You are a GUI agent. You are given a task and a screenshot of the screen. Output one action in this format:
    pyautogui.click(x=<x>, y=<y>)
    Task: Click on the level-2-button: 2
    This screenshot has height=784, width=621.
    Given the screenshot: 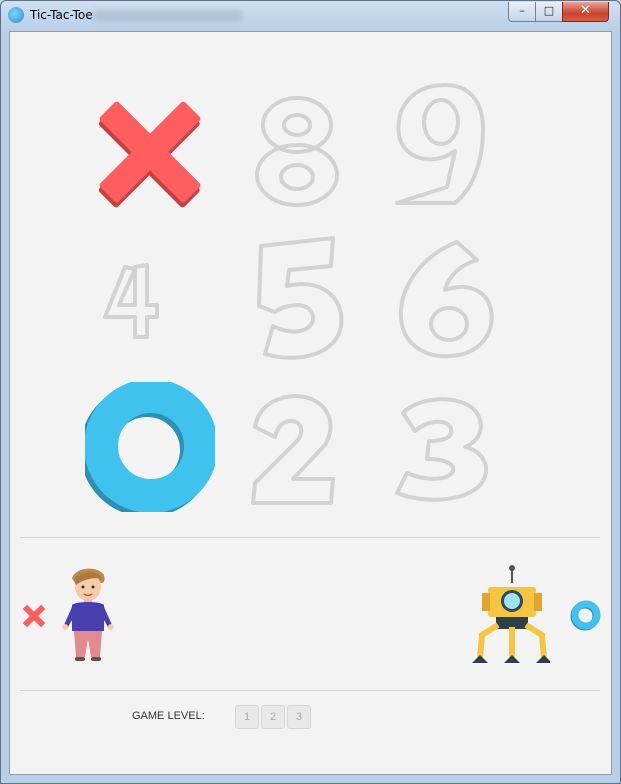 What is the action you would take?
    pyautogui.click(x=273, y=717)
    